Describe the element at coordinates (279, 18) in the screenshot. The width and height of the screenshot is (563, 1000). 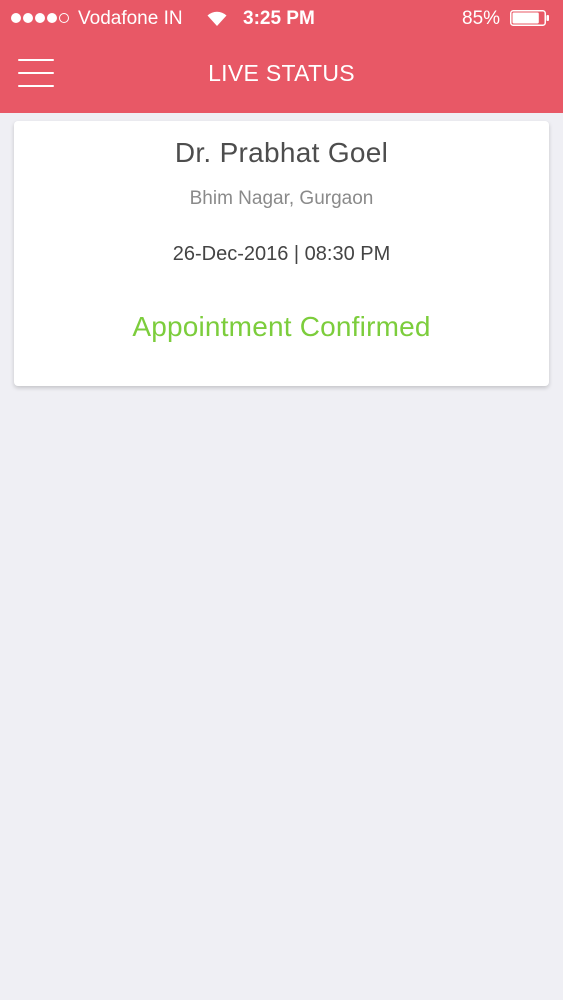
I see `status-time: 3:25 PM` at that location.